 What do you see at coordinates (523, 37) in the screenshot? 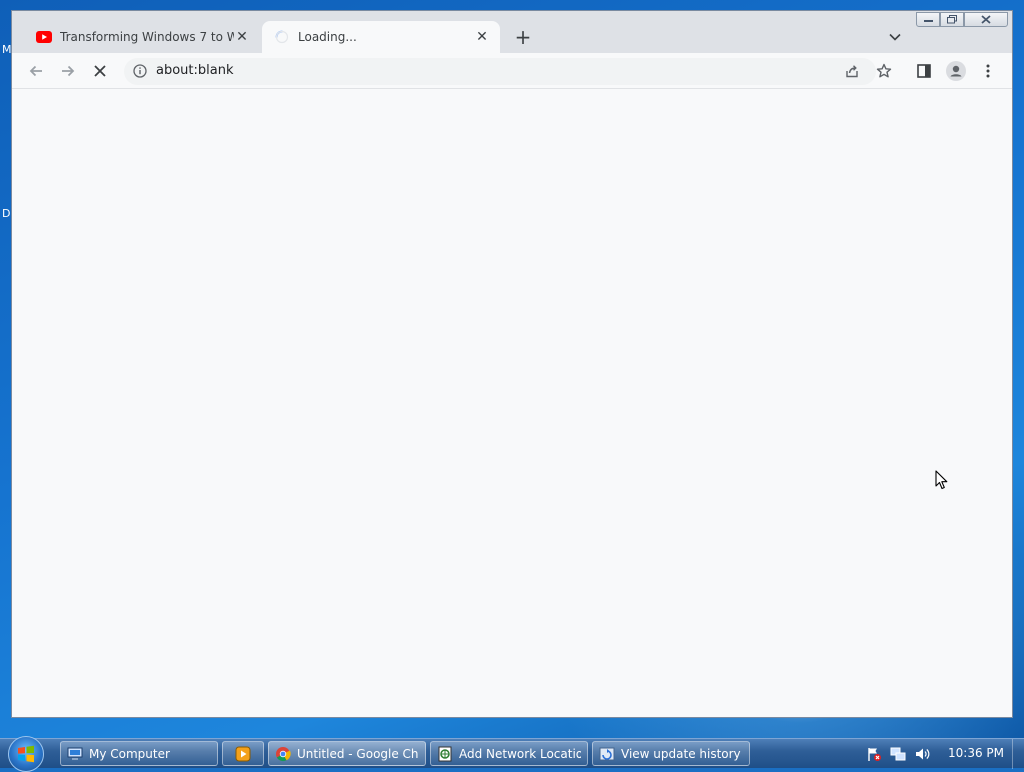
I see `new-tab-button: +` at bounding box center [523, 37].